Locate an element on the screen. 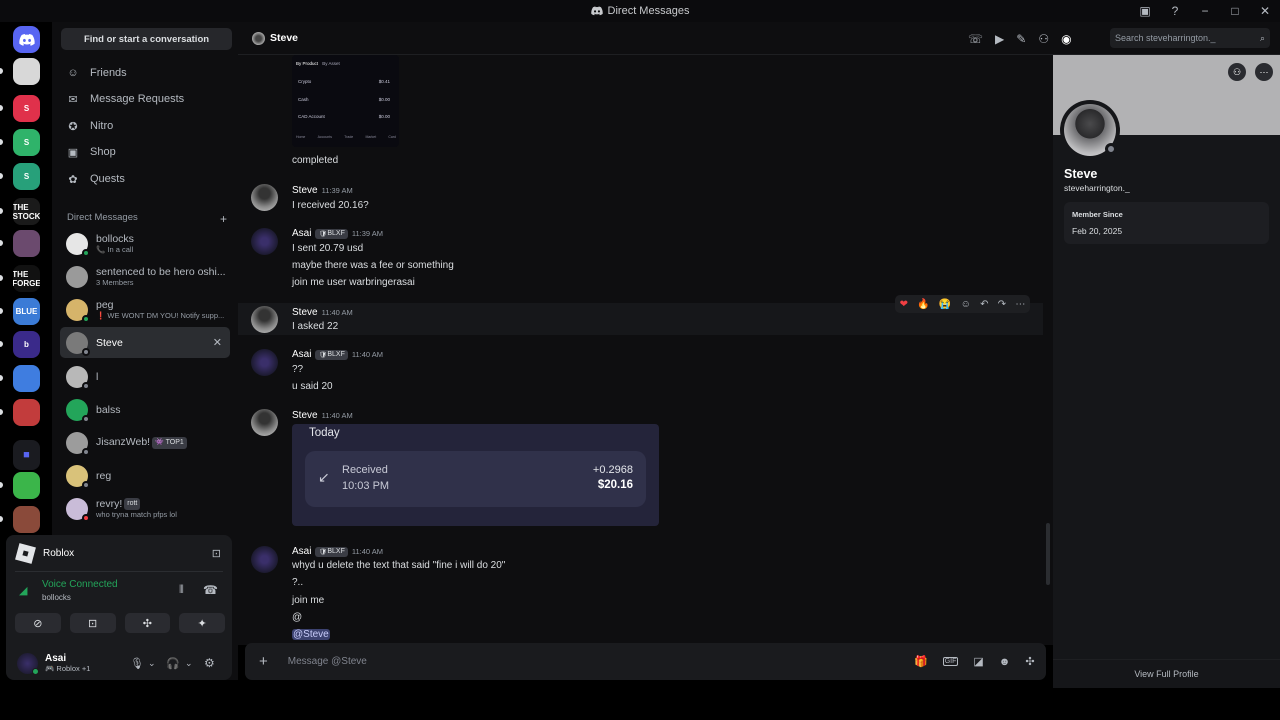  dm-item-8: reg is located at coordinates (145, 475).